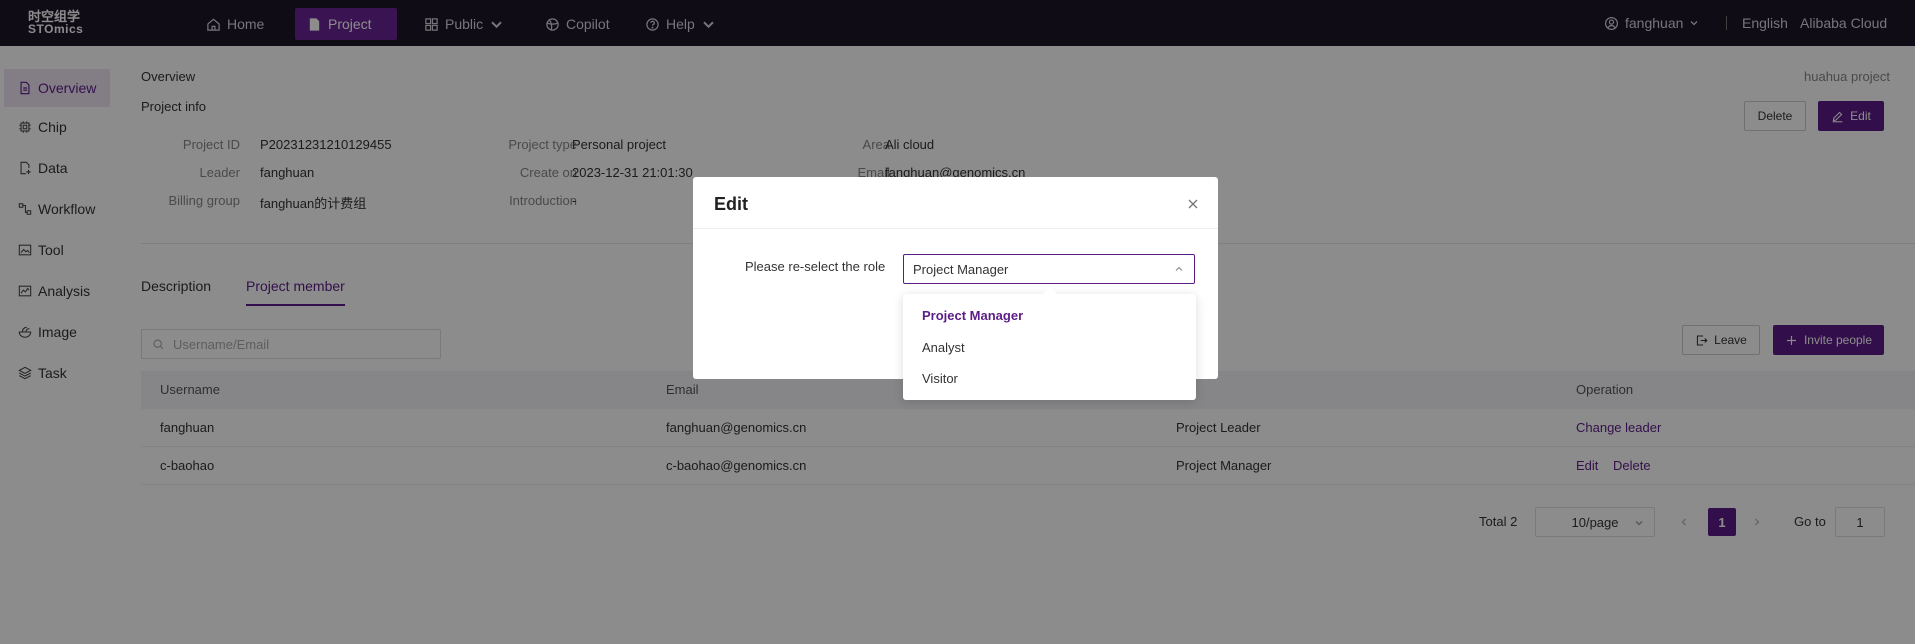  What do you see at coordinates (972, 315) in the screenshot?
I see `role-option-project-manager: Project Manager` at bounding box center [972, 315].